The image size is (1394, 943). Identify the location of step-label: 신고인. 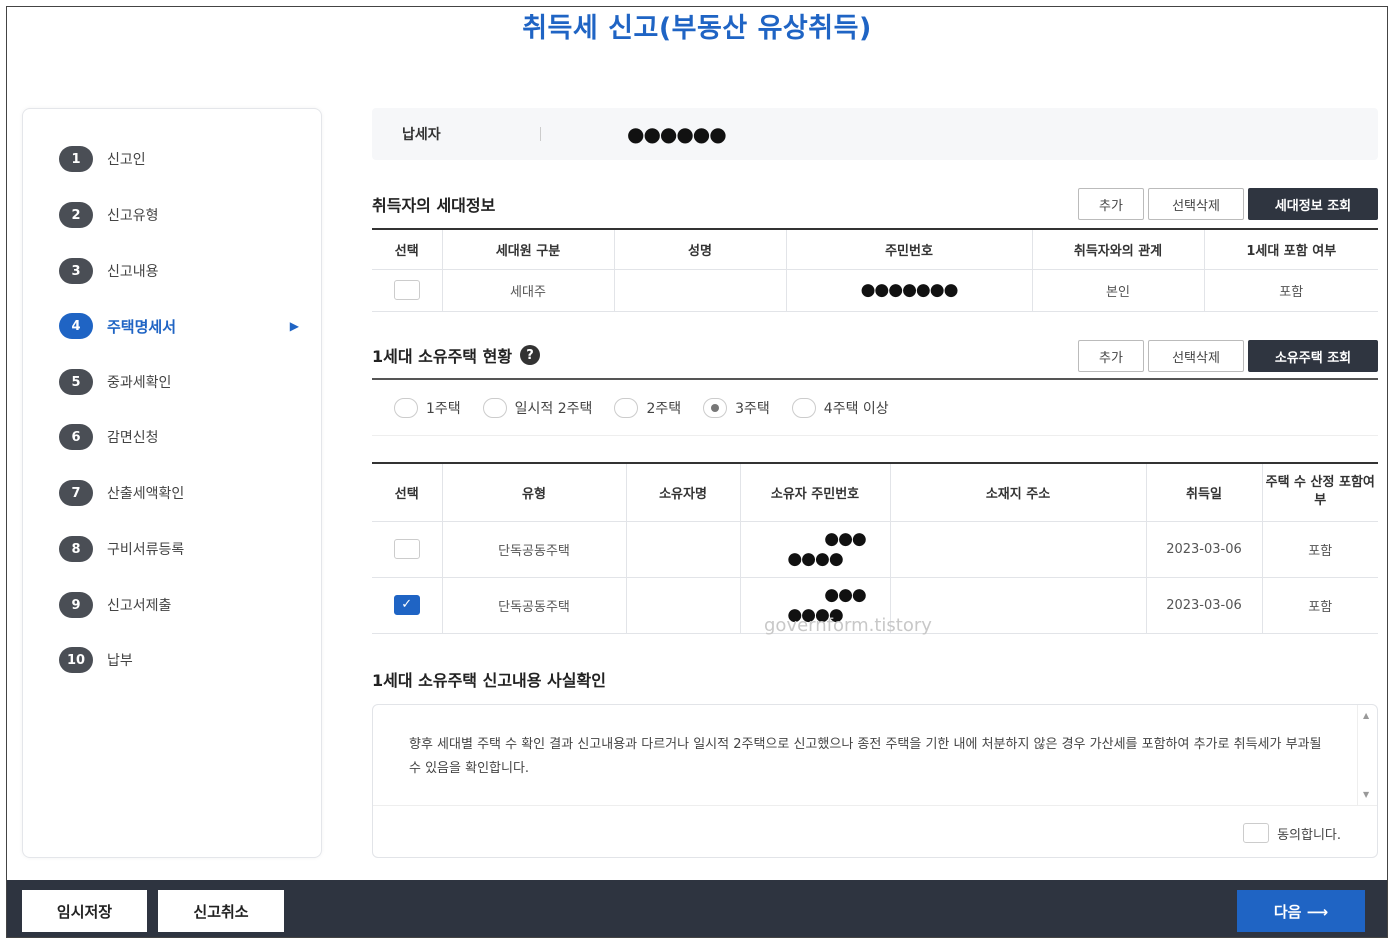
(126, 160).